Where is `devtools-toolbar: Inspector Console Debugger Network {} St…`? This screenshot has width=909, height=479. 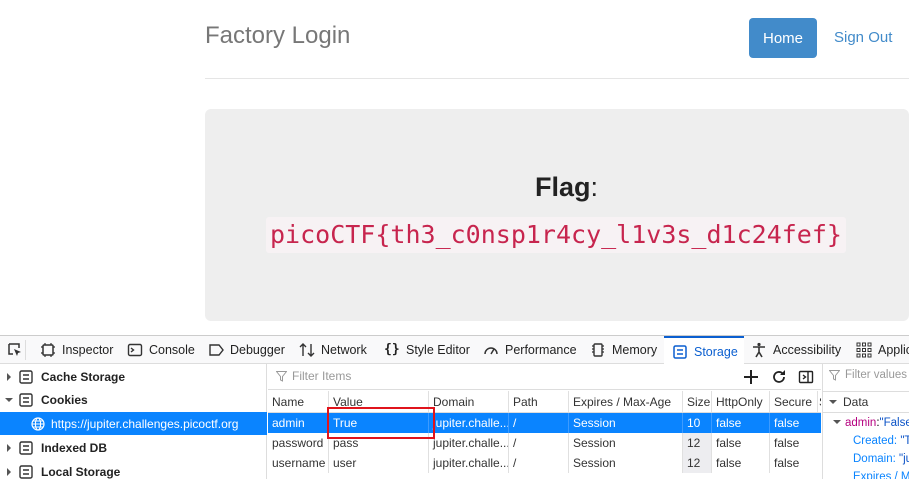 devtools-toolbar: Inspector Console Debugger Network {} St… is located at coordinates (454, 350).